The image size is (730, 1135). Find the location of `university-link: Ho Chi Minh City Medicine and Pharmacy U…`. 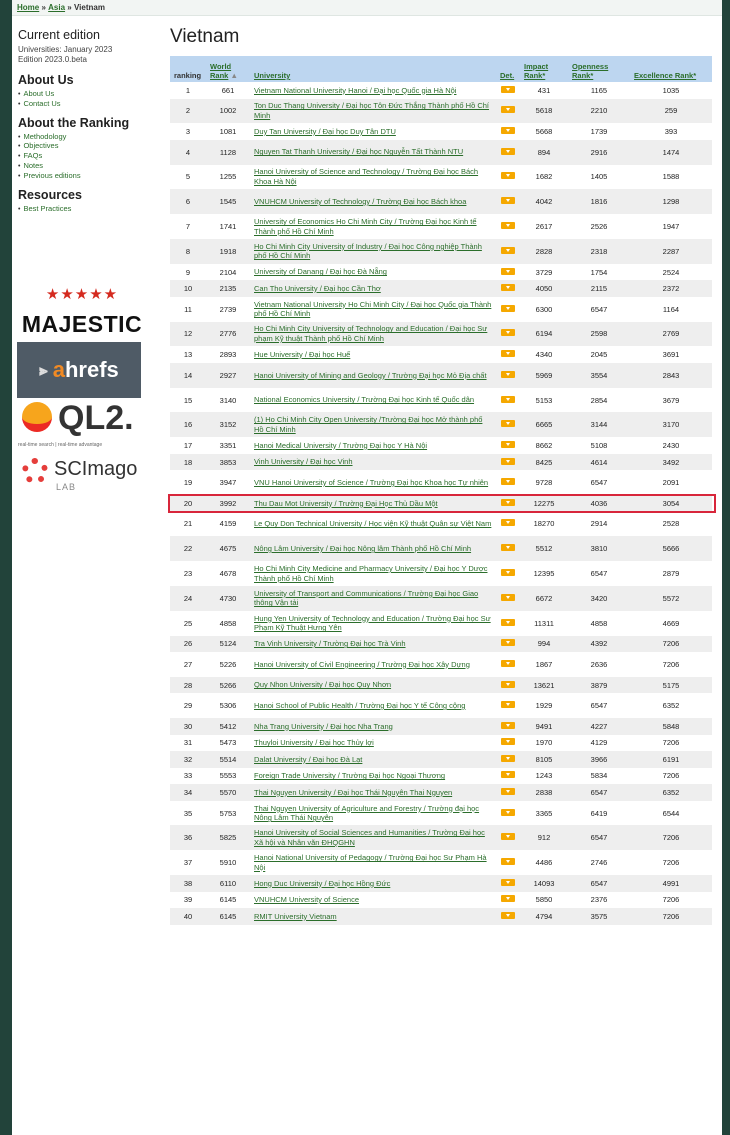

university-link: Ho Chi Minh City Medicine and Pharmacy U… is located at coordinates (373, 573).